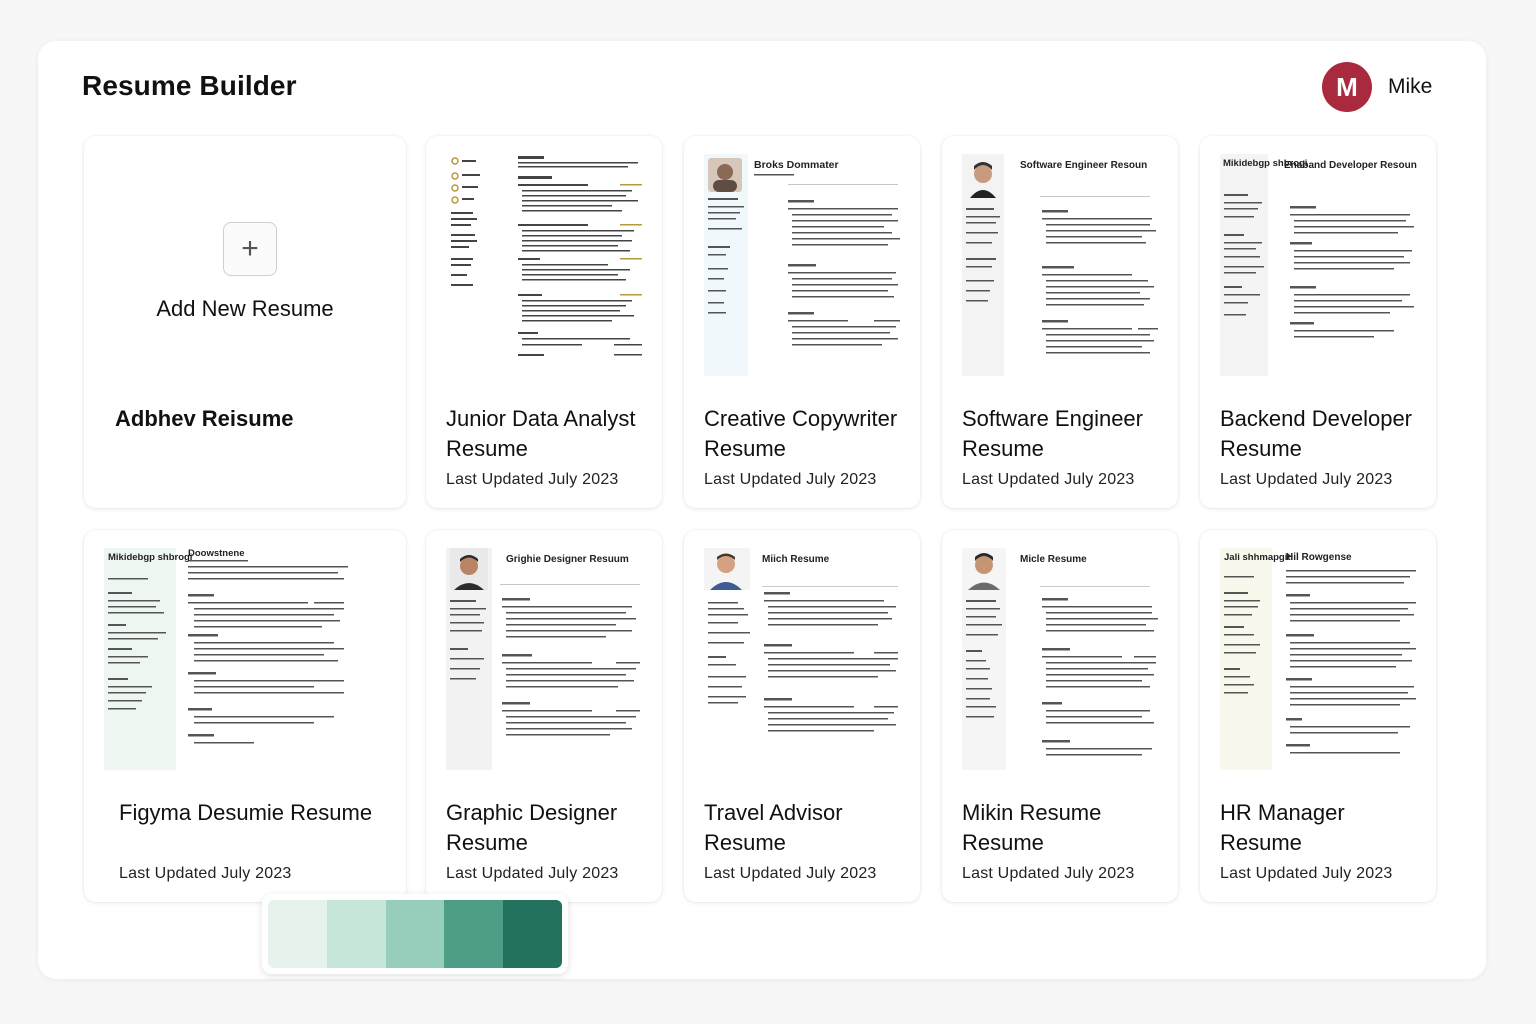 The width and height of the screenshot is (1536, 1024). I want to click on thumbnail-heading: Grighie Designer Resuum, so click(567, 559).